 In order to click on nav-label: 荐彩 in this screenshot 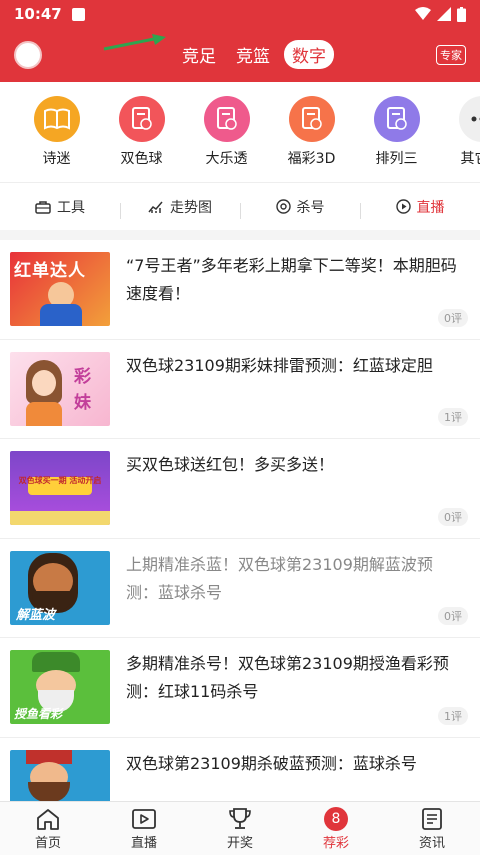, I will do `click(335, 843)`.